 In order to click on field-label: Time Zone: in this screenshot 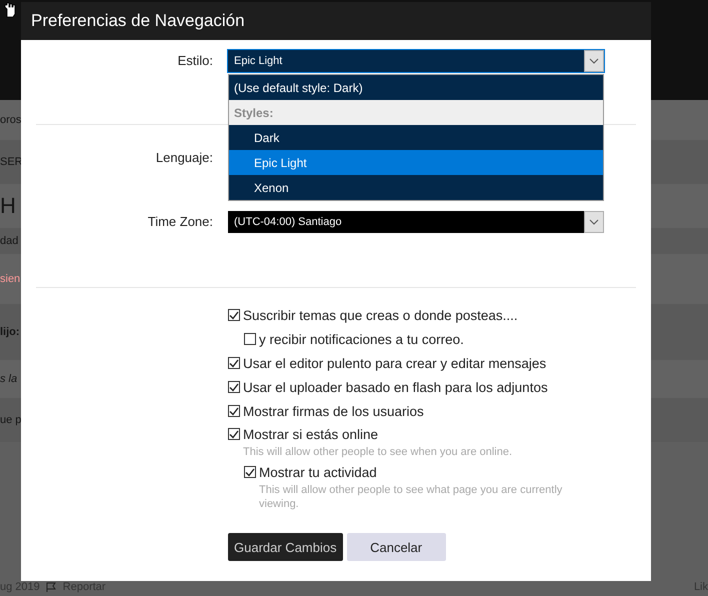, I will do `click(180, 222)`.